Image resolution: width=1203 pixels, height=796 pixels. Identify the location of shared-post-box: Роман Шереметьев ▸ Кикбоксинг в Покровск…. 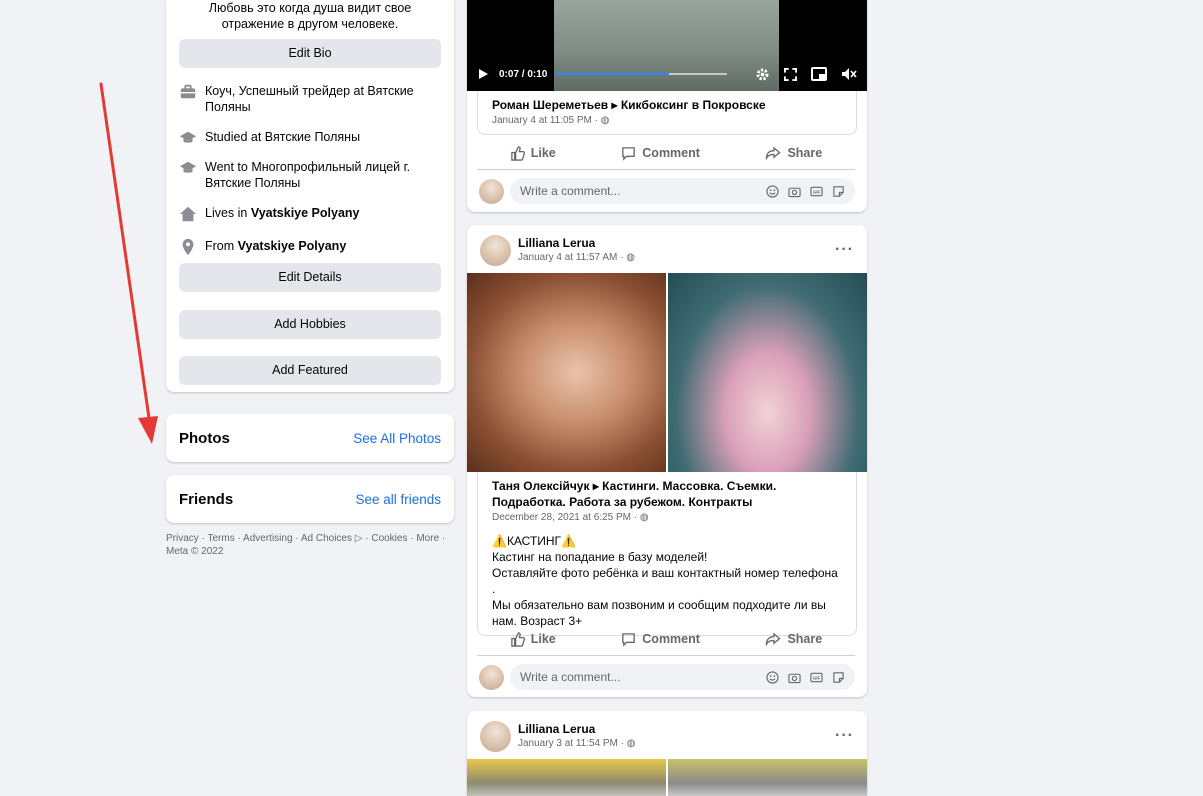
(667, 113).